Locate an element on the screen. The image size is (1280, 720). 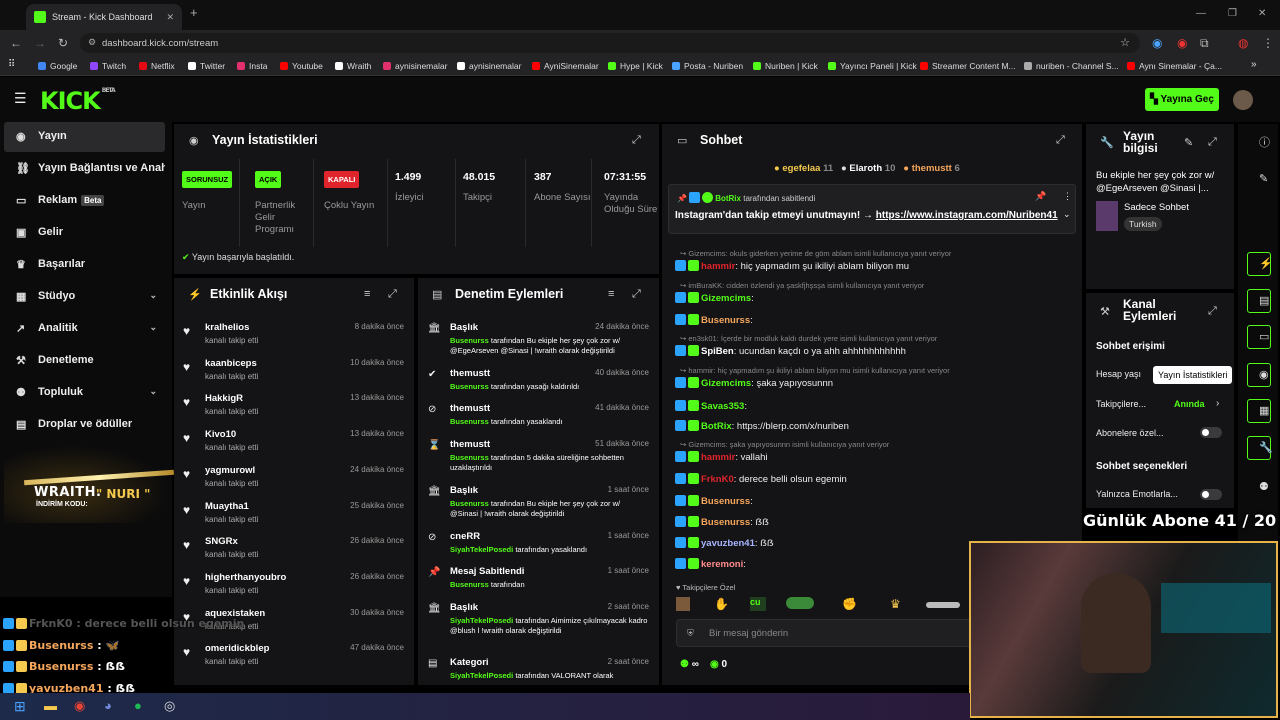
community-icon: ⚉ is located at coordinates (1264, 486).